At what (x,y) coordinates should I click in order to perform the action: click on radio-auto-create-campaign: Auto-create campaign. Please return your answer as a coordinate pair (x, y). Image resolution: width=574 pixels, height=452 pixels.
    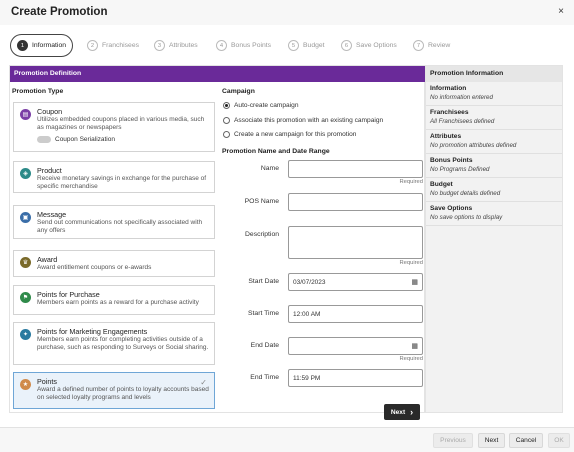
    Looking at the image, I should click on (261, 105).